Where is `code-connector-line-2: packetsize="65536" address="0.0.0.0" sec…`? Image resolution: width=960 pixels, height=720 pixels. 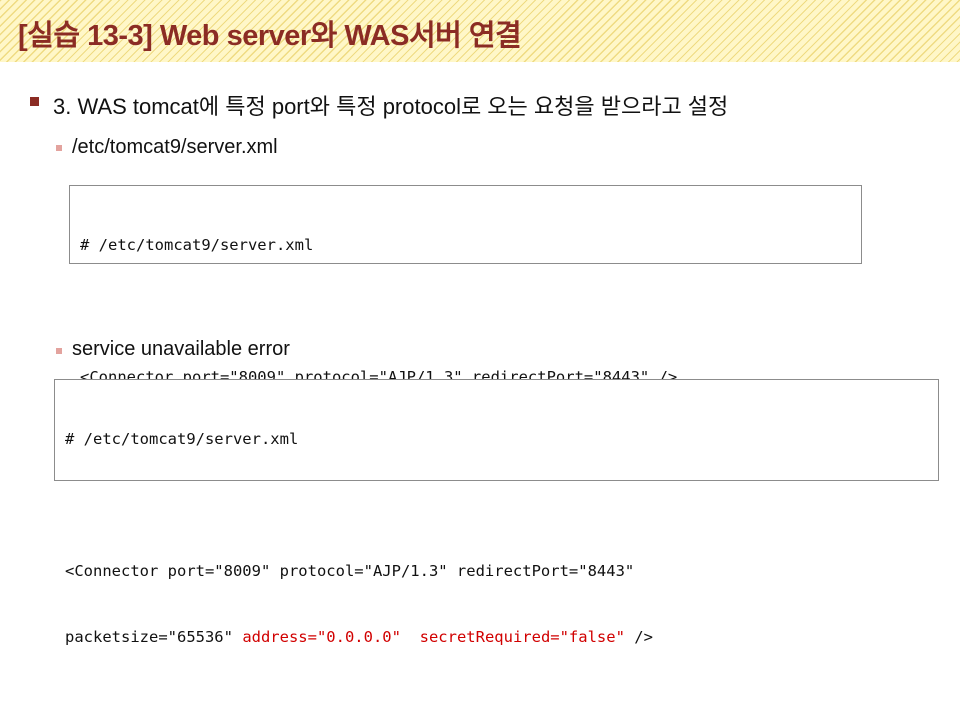
code-connector-line-2: packetsize="65536" address="0.0.0.0" sec… is located at coordinates (496, 637).